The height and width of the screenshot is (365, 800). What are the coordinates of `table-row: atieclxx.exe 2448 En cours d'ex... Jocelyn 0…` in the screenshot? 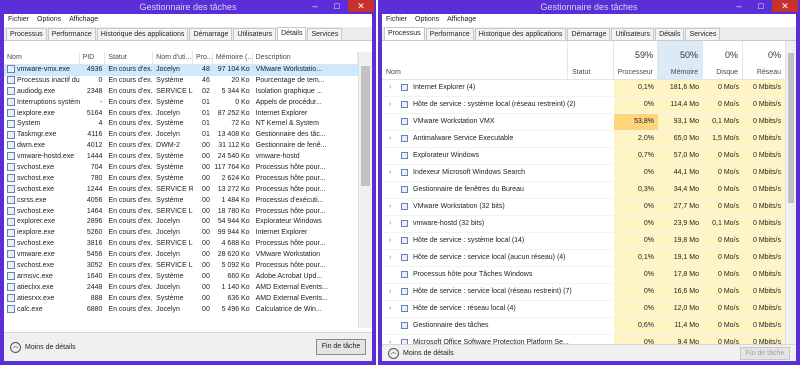 It's located at (181, 288).